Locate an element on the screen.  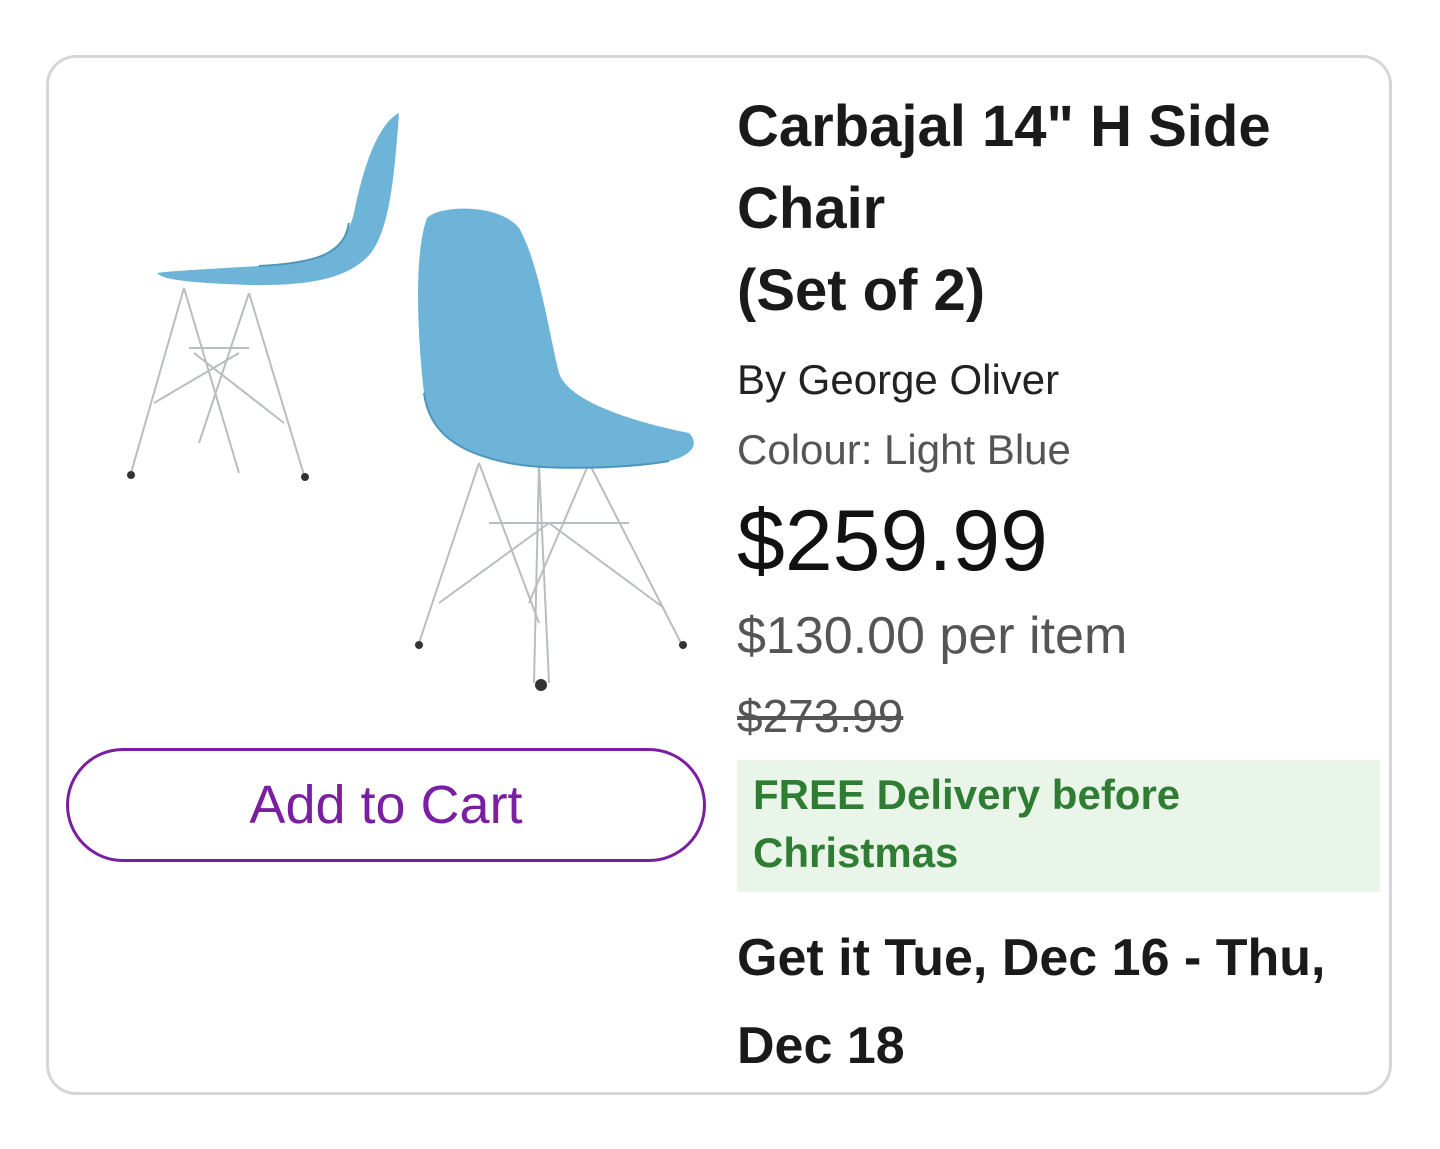
original-price: $273.99 is located at coordinates (820, 716).